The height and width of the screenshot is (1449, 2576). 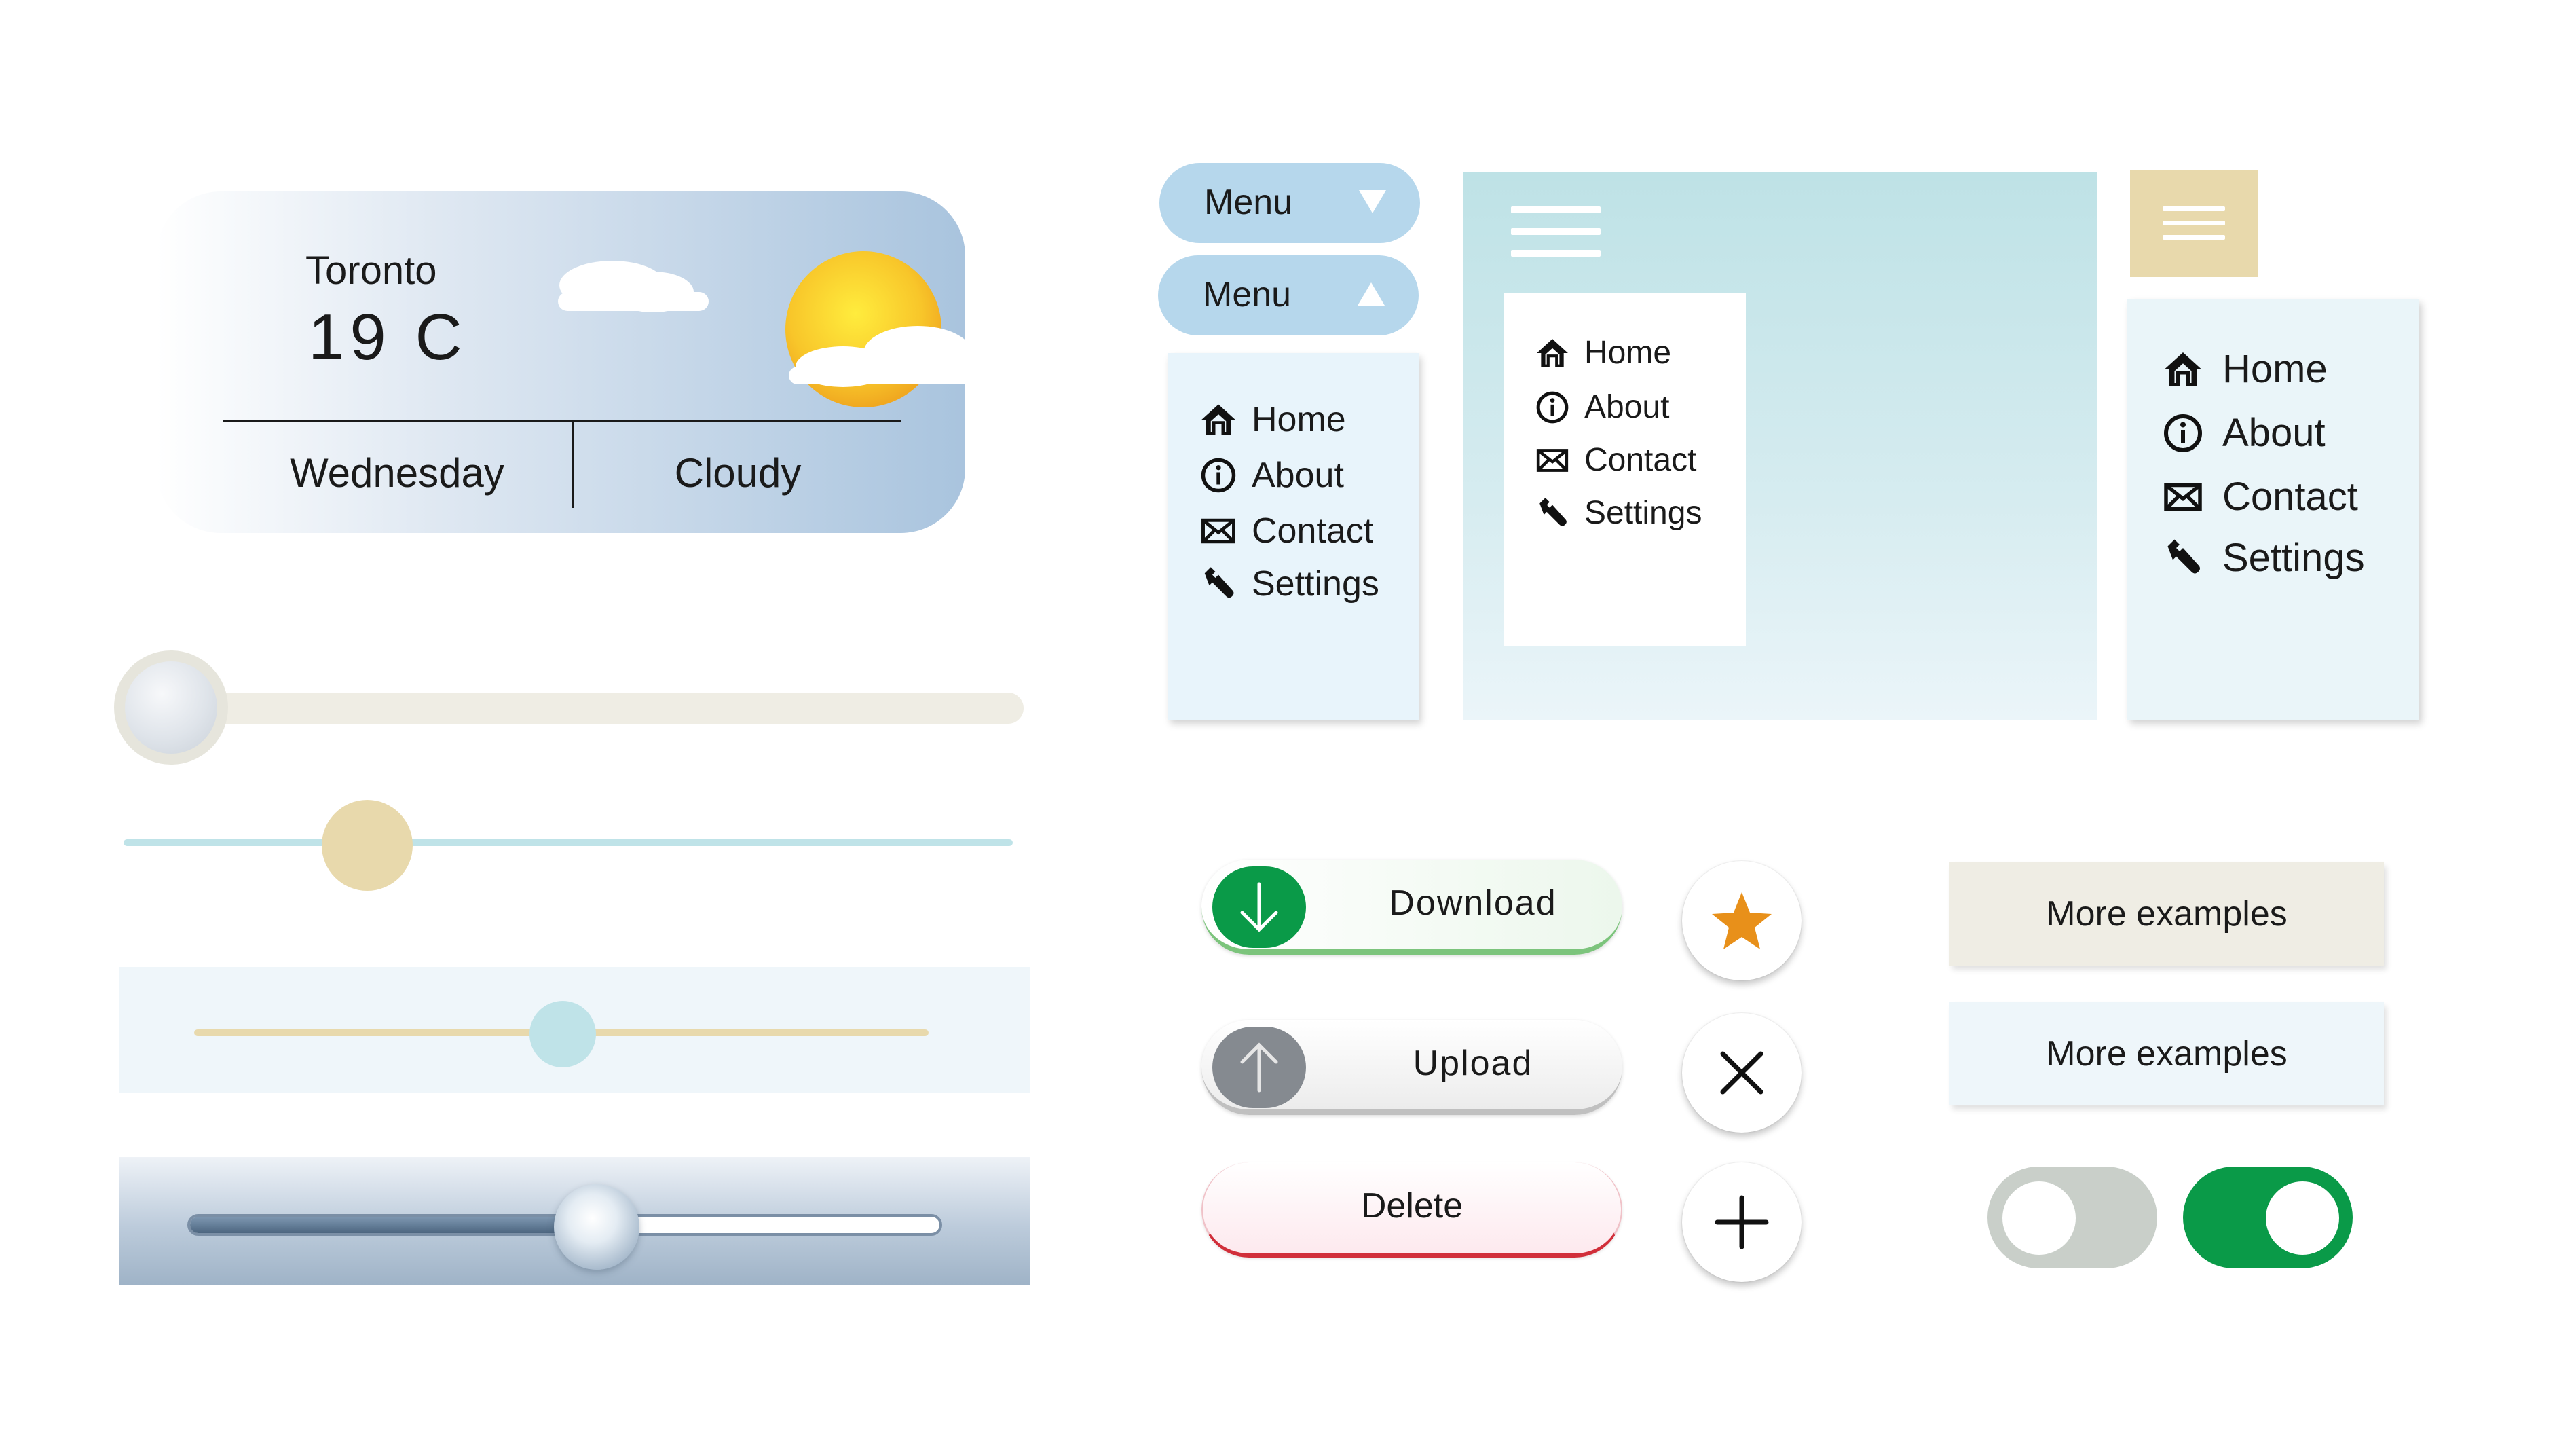 I want to click on weather-temperature: 19 C, so click(x=388, y=337).